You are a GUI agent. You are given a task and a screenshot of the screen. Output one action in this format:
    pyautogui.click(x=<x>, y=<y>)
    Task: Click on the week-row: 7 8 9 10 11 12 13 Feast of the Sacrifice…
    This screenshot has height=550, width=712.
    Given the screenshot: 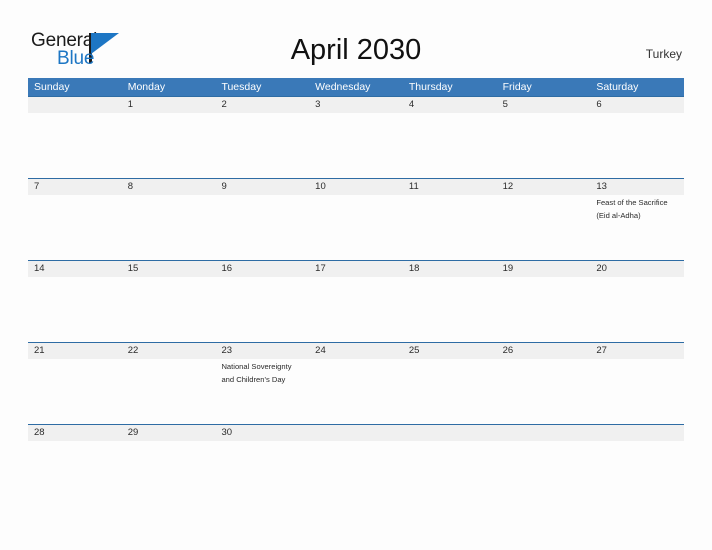 What is the action you would take?
    pyautogui.click(x=356, y=219)
    